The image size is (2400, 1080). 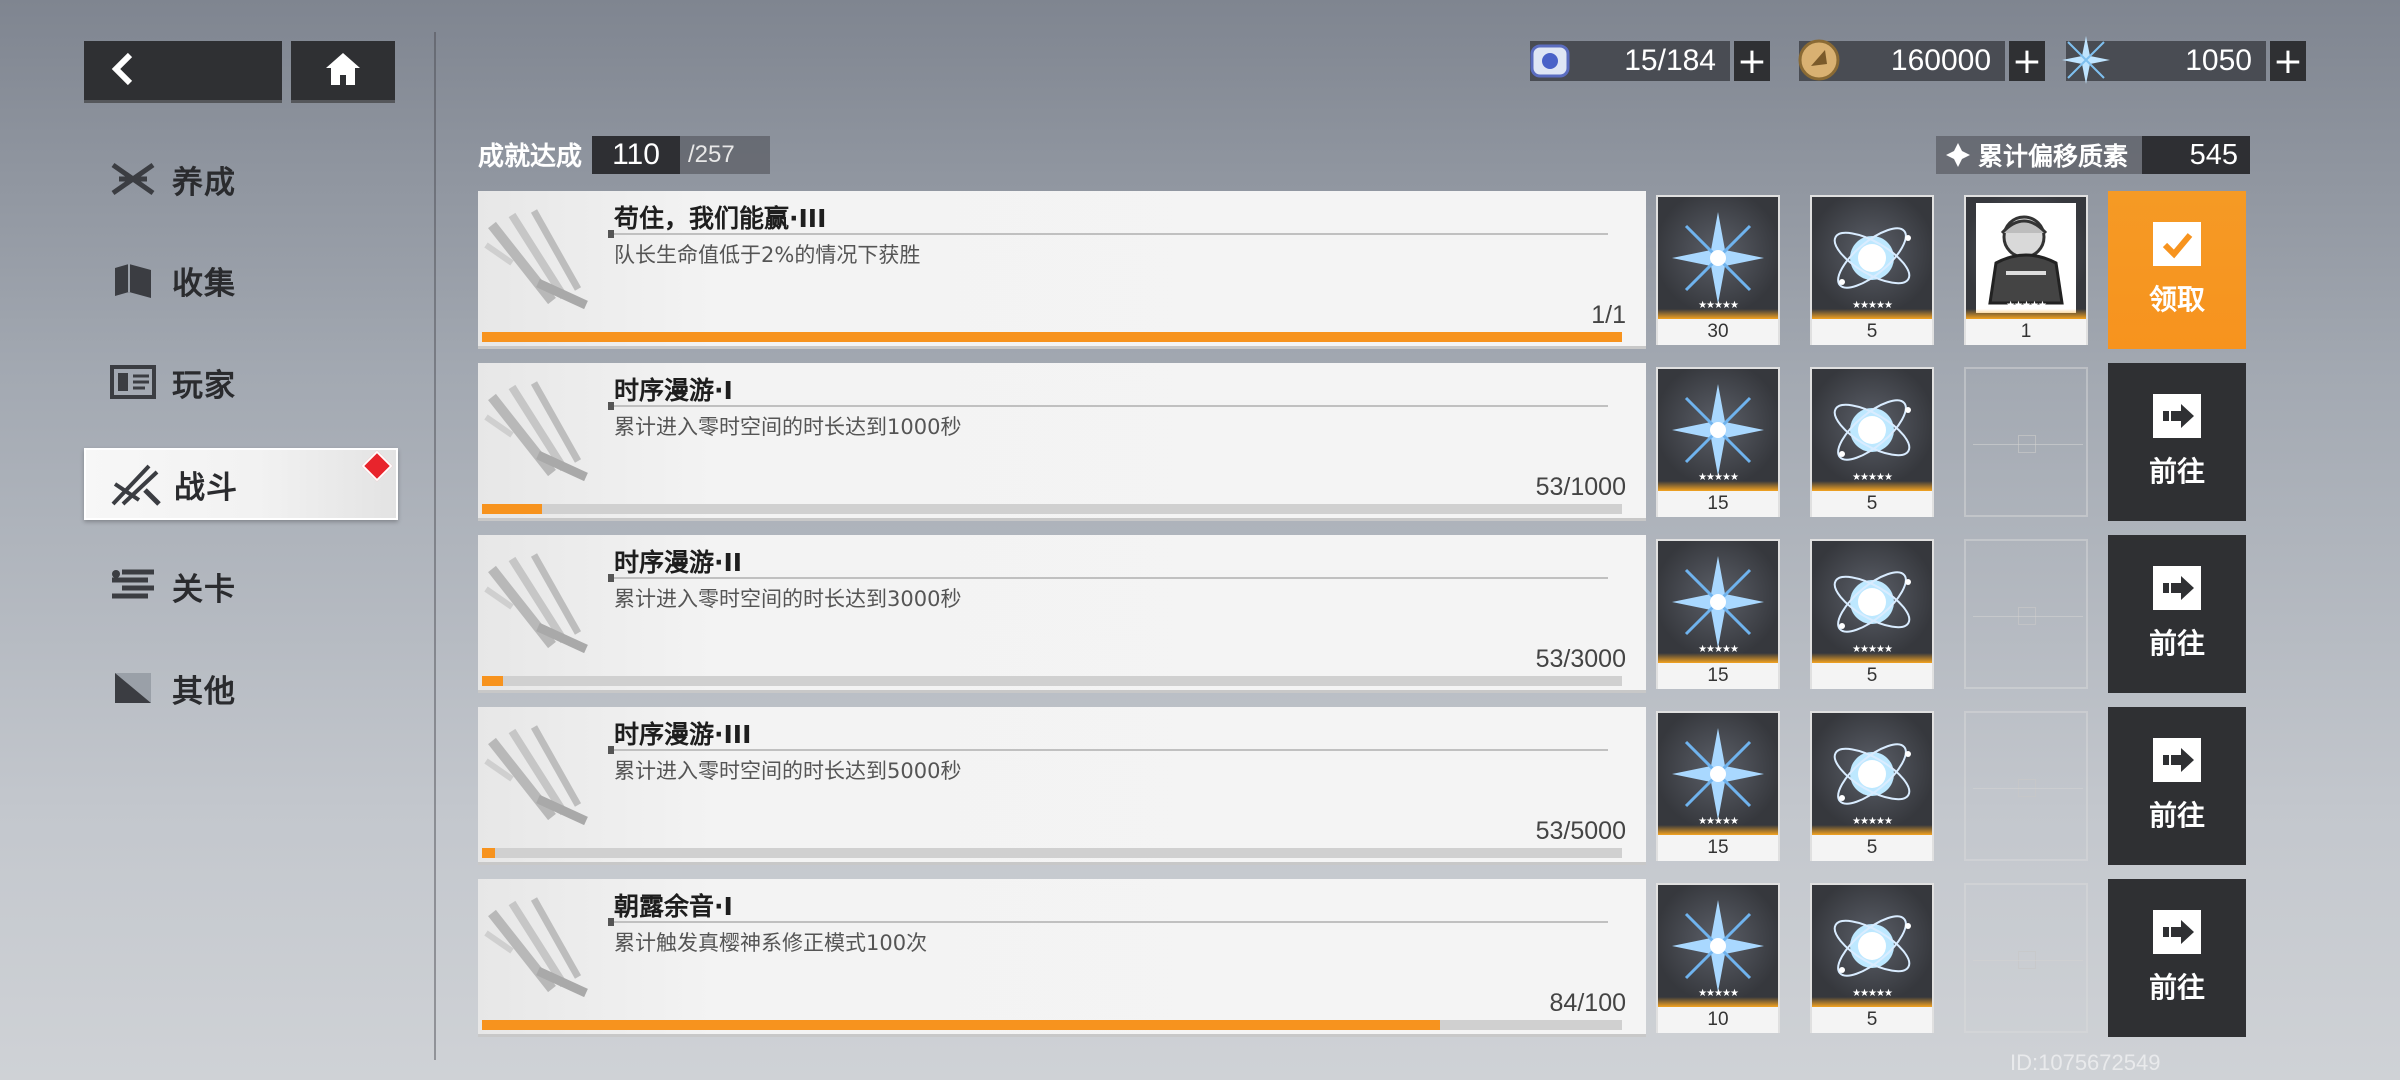 What do you see at coordinates (241, 586) in the screenshot?
I see `sidebar-item-stage: 关卡` at bounding box center [241, 586].